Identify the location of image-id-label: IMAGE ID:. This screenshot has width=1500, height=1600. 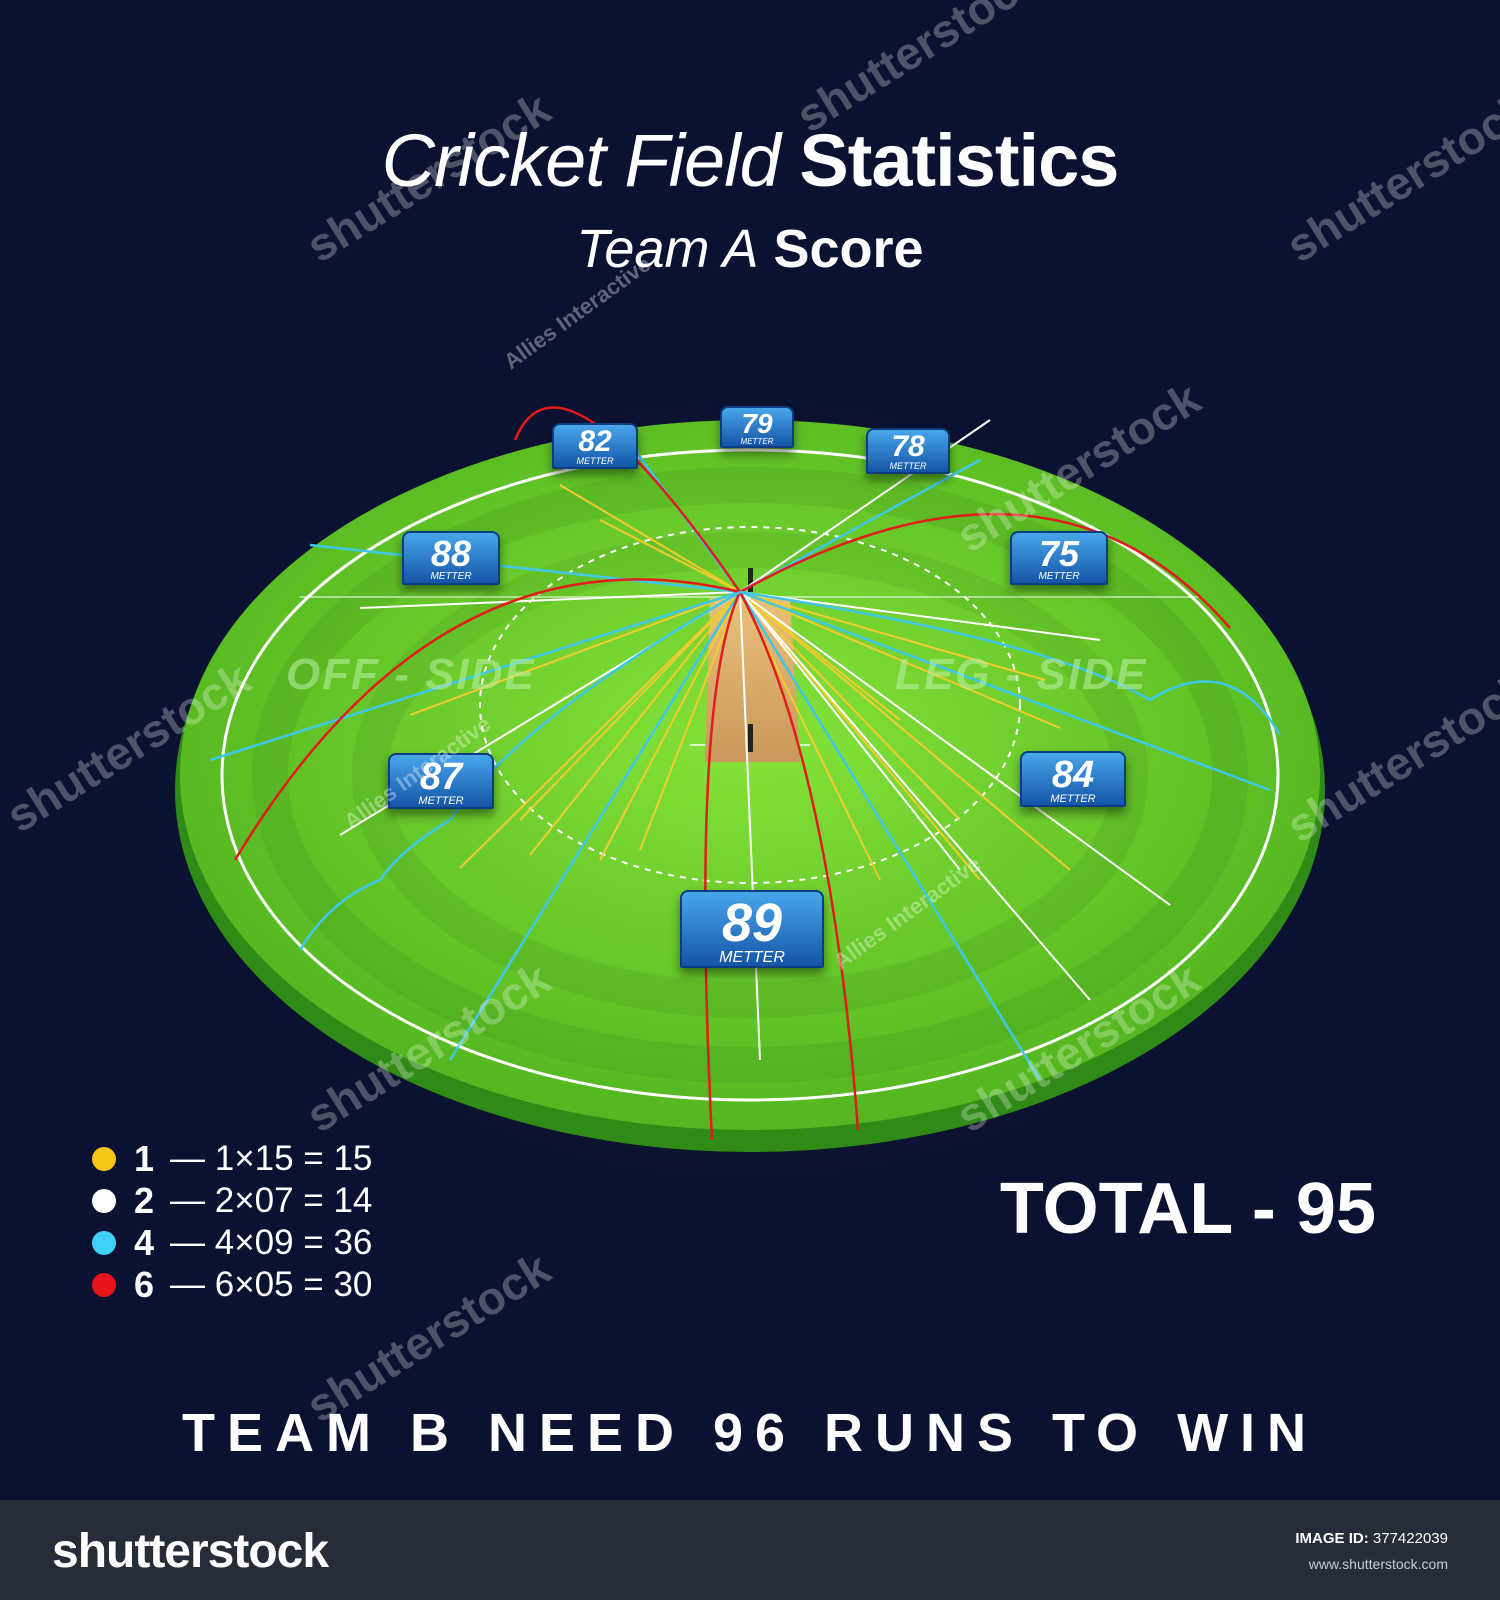
(1332, 1538).